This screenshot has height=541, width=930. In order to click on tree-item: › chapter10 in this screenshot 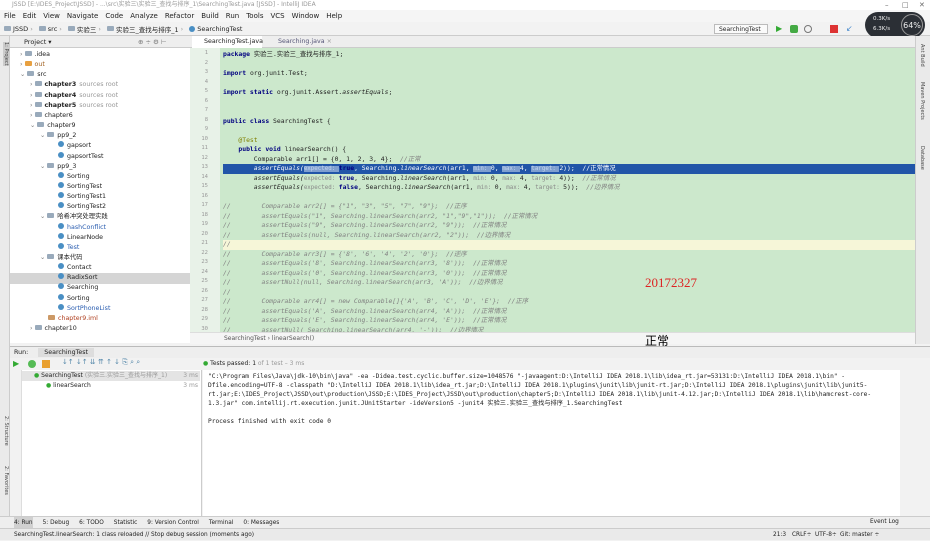, I will do `click(100, 329)`.